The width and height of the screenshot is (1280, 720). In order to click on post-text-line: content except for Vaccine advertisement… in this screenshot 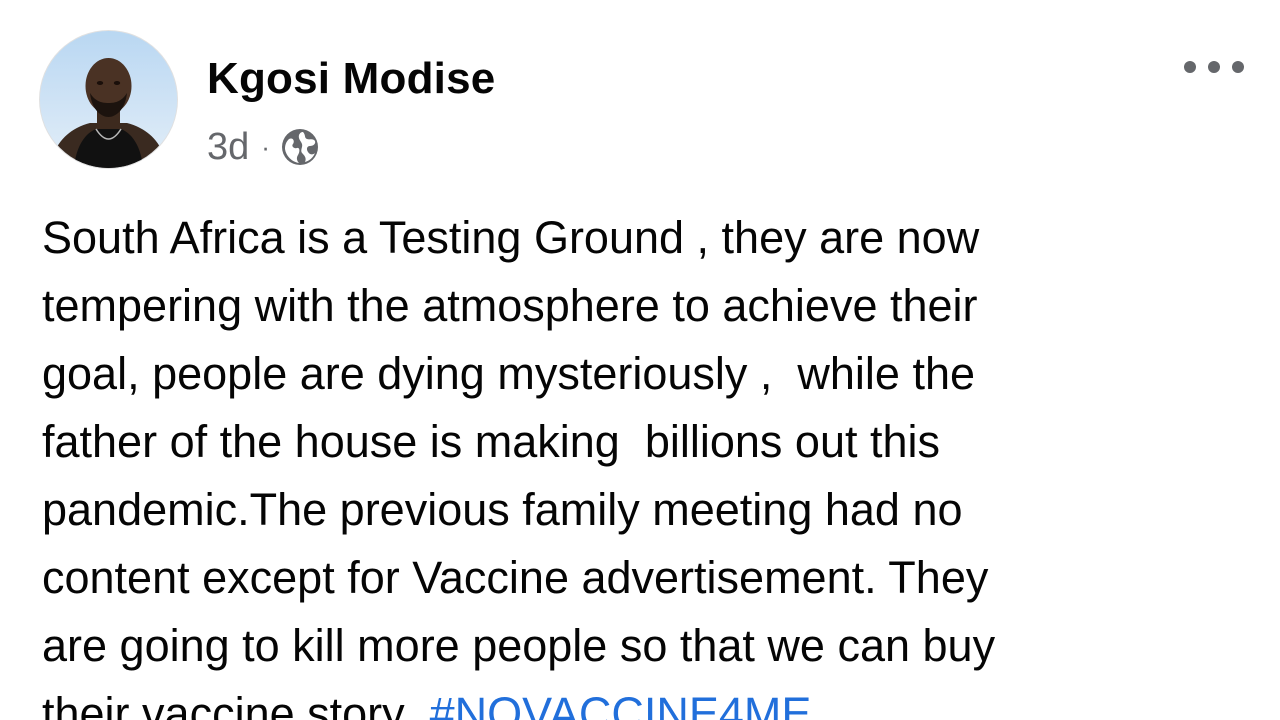, I will do `click(515, 577)`.